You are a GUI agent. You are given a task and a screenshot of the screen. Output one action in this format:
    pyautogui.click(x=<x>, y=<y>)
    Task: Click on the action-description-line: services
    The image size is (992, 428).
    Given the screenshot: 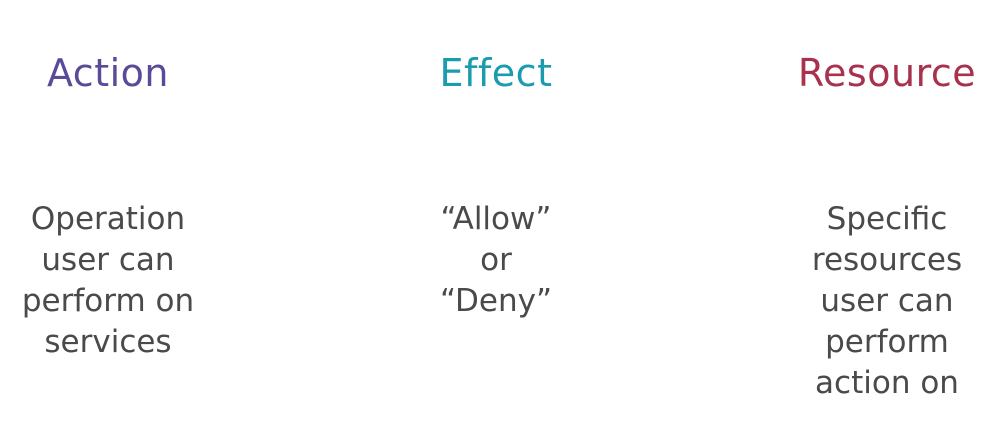 What is the action you would take?
    pyautogui.click(x=108, y=342)
    